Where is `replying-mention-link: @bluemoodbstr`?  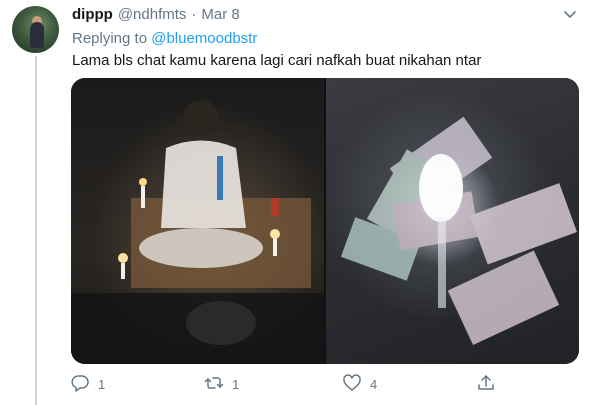
replying-mention-link: @bluemoodbstr is located at coordinates (204, 38).